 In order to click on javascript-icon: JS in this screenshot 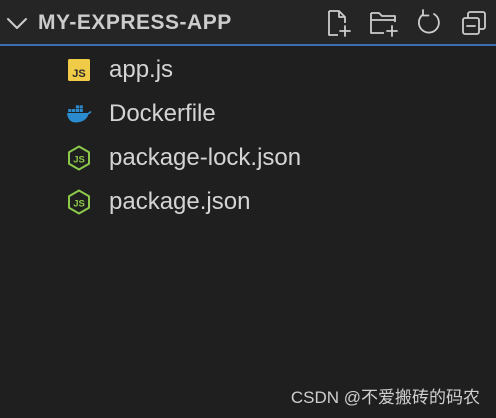, I will do `click(79, 70)`.